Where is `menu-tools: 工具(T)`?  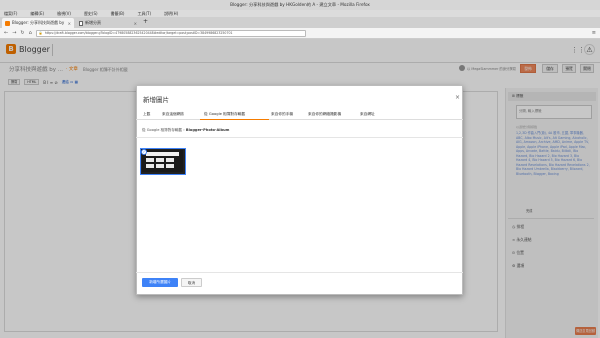 menu-tools: 工具(T) is located at coordinates (144, 13).